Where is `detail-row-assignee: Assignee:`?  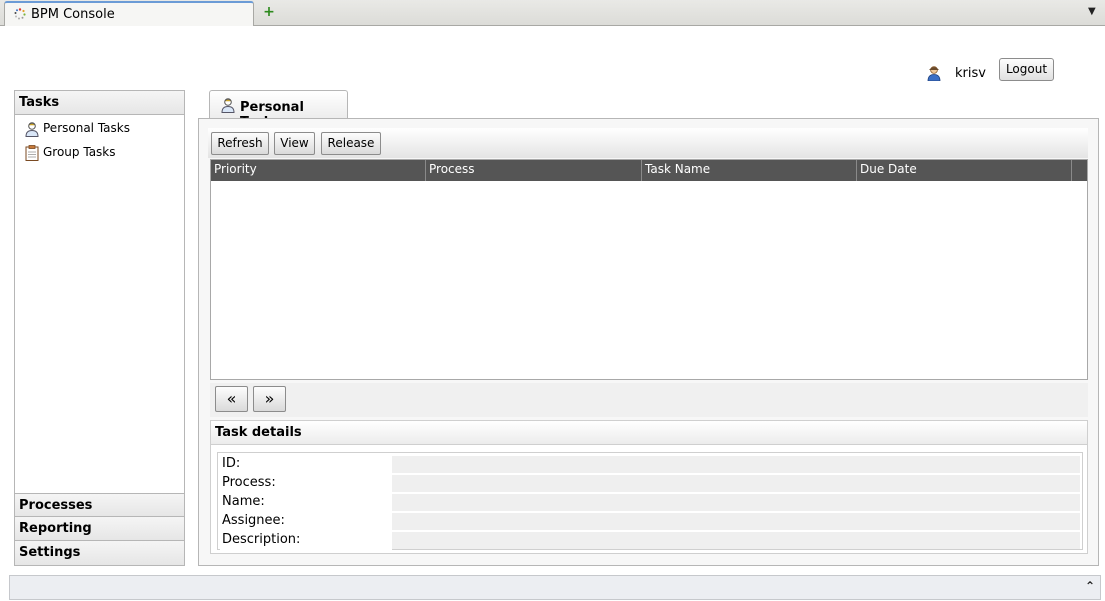 detail-row-assignee: Assignee: is located at coordinates (650, 521).